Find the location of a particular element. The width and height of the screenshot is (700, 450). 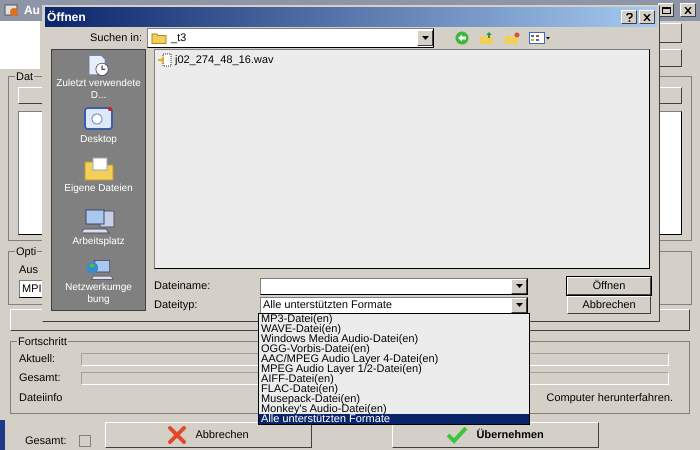

total-label: Gesamt: is located at coordinates (46, 441).